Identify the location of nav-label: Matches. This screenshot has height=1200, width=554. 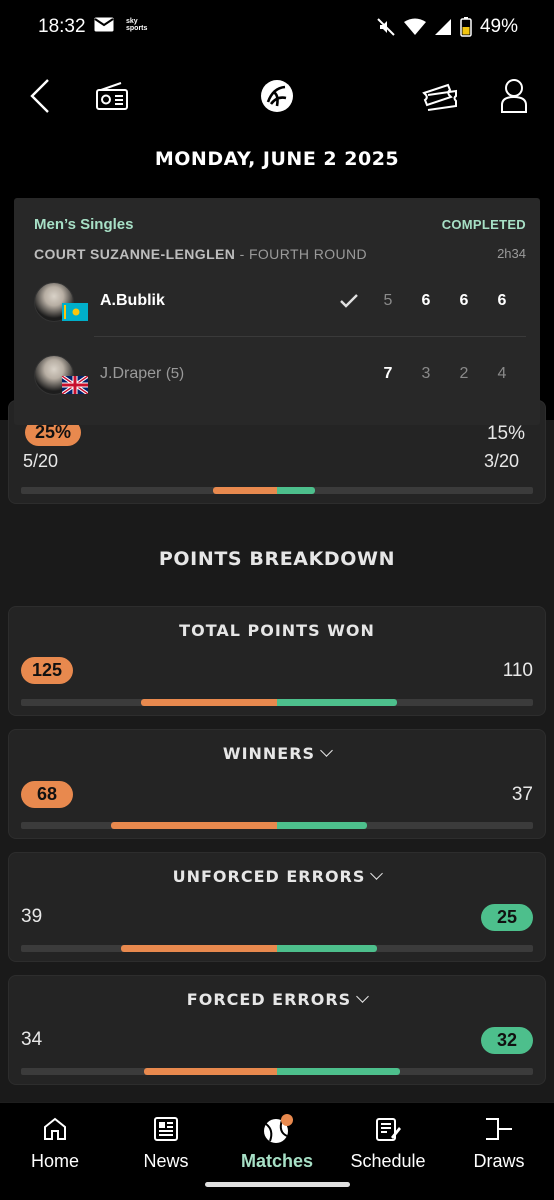
(277, 1161).